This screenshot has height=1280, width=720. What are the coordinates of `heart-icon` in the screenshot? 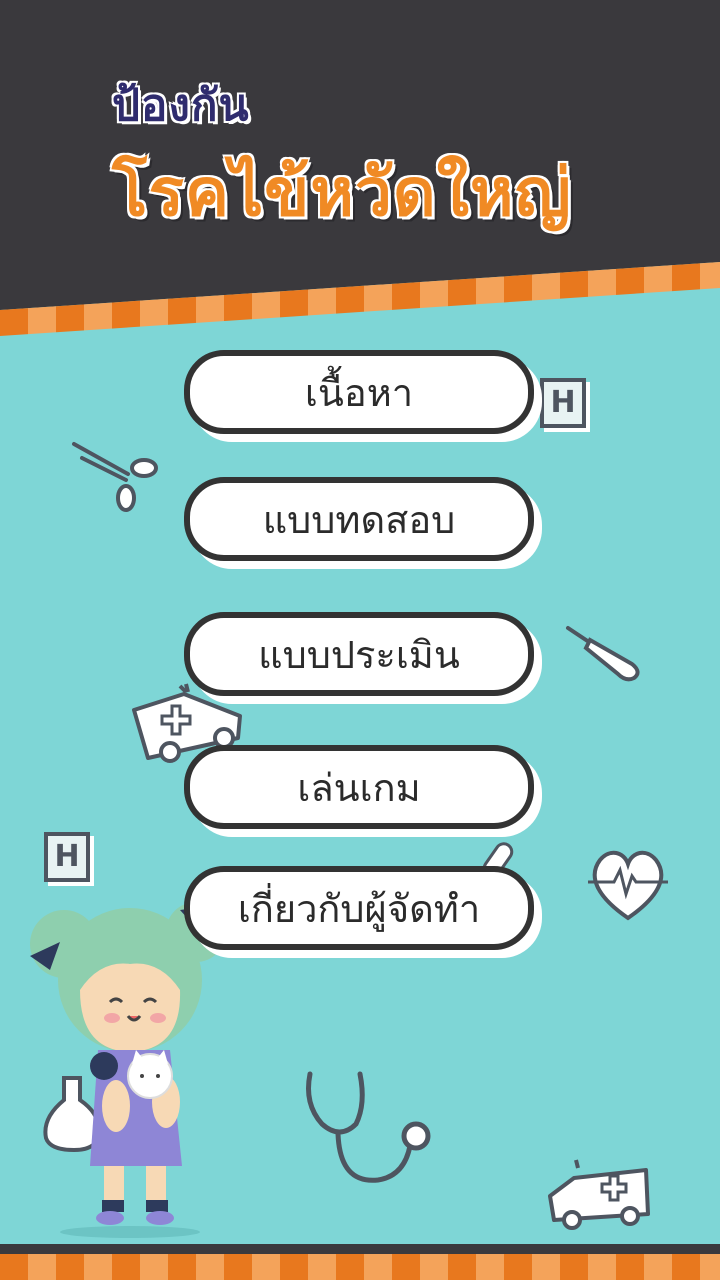 It's located at (628, 885).